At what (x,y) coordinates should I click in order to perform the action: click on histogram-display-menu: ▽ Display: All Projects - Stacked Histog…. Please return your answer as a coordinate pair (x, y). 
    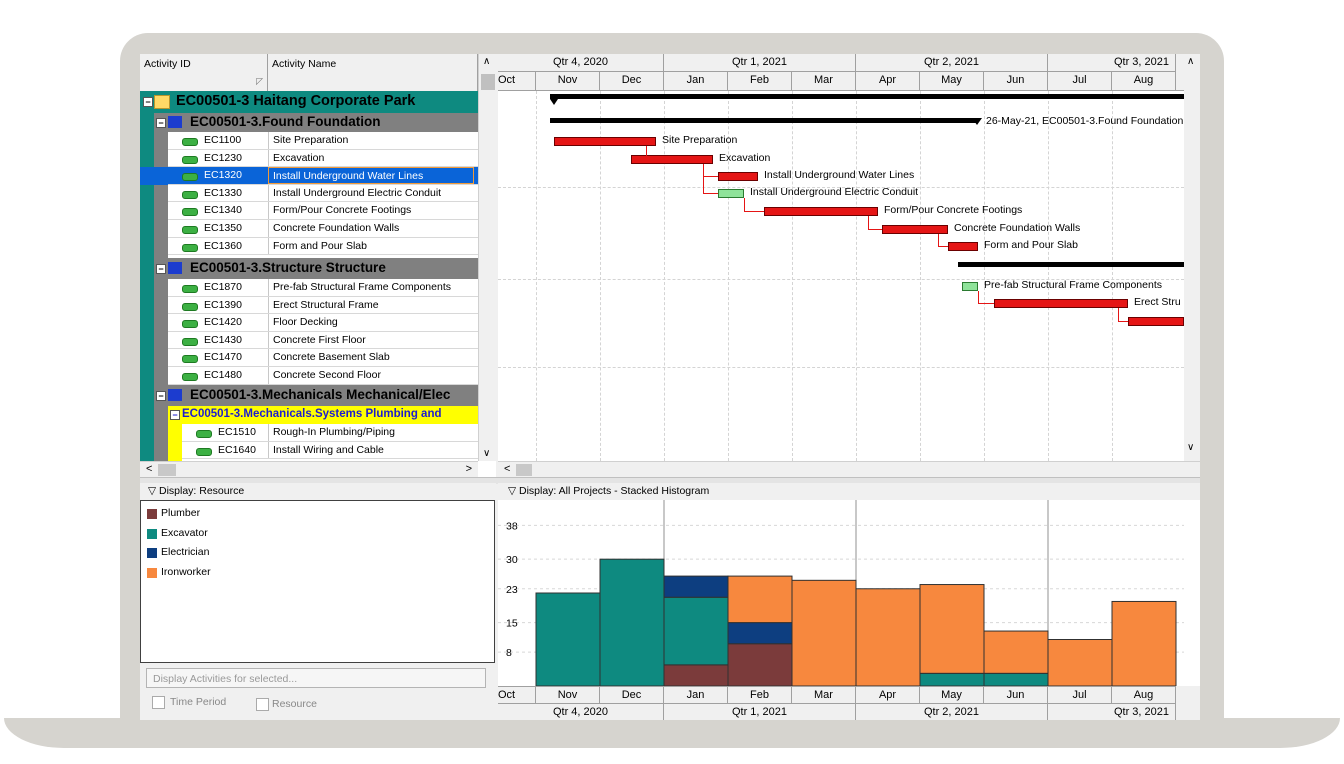
    Looking at the image, I should click on (608, 491).